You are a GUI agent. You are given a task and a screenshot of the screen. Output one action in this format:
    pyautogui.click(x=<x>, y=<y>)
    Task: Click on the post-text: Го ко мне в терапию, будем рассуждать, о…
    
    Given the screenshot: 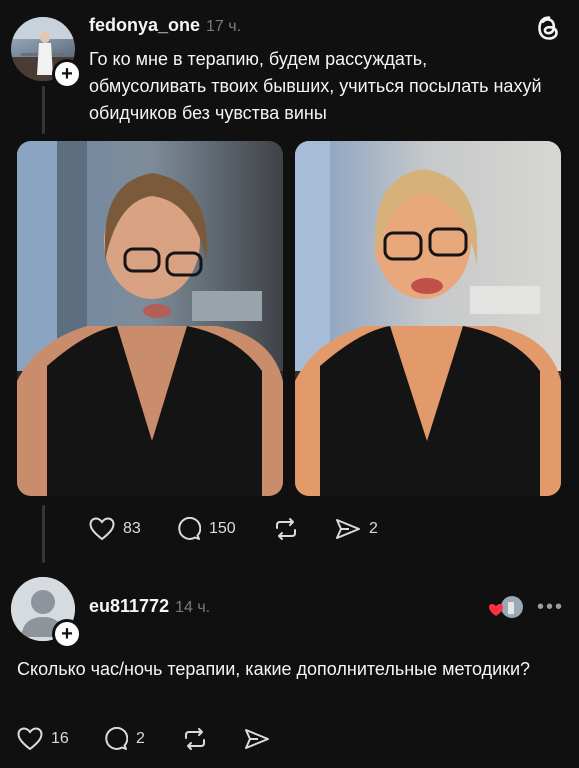 What is the action you would take?
    pyautogui.click(x=315, y=86)
    